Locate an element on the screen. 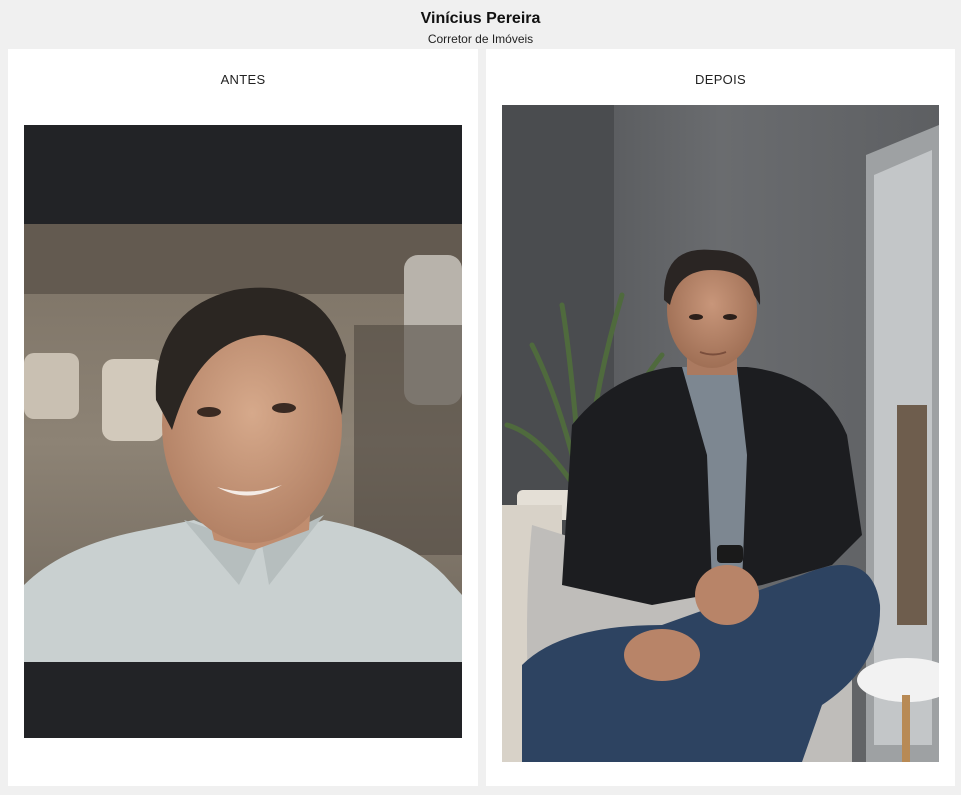 The height and width of the screenshot is (795, 961). profile-name: Vinícius Pereira is located at coordinates (480, 18).